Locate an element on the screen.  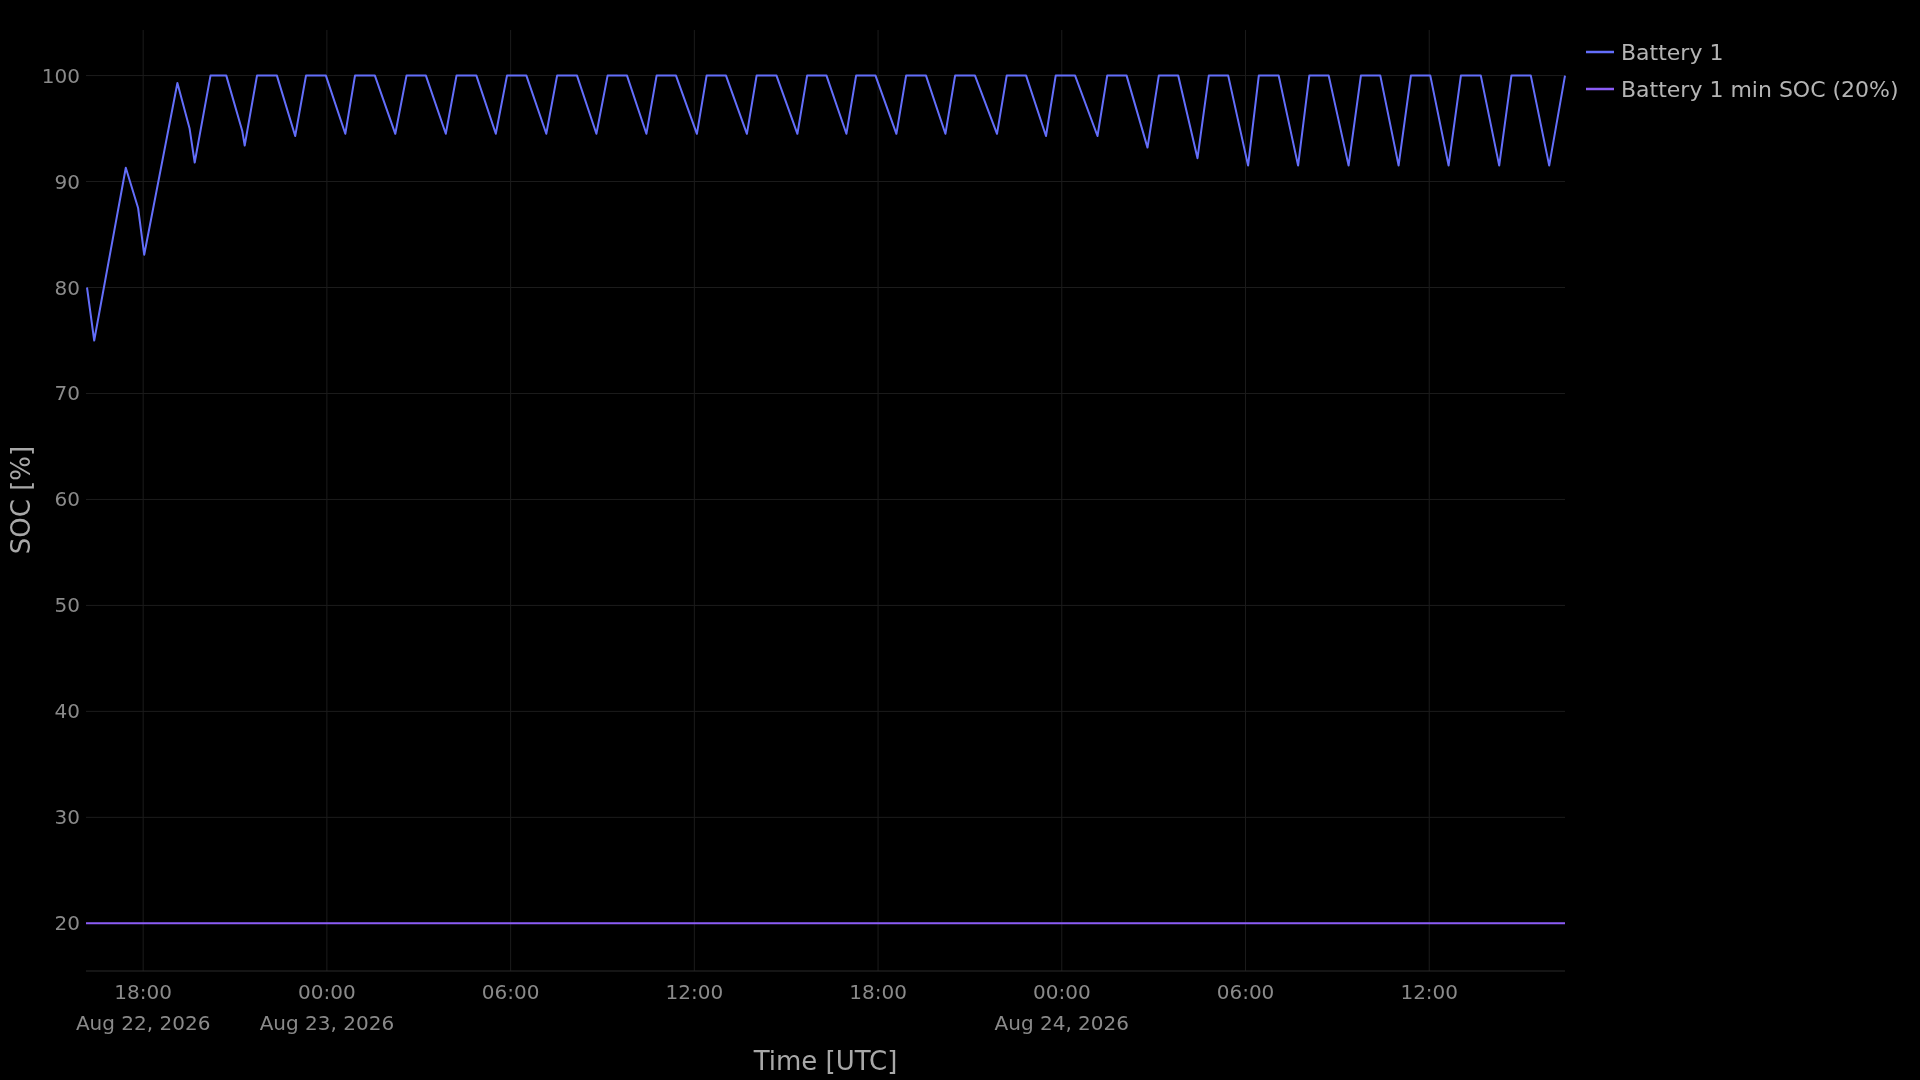
y-tick-label: 100 is located at coordinates (60, 75).